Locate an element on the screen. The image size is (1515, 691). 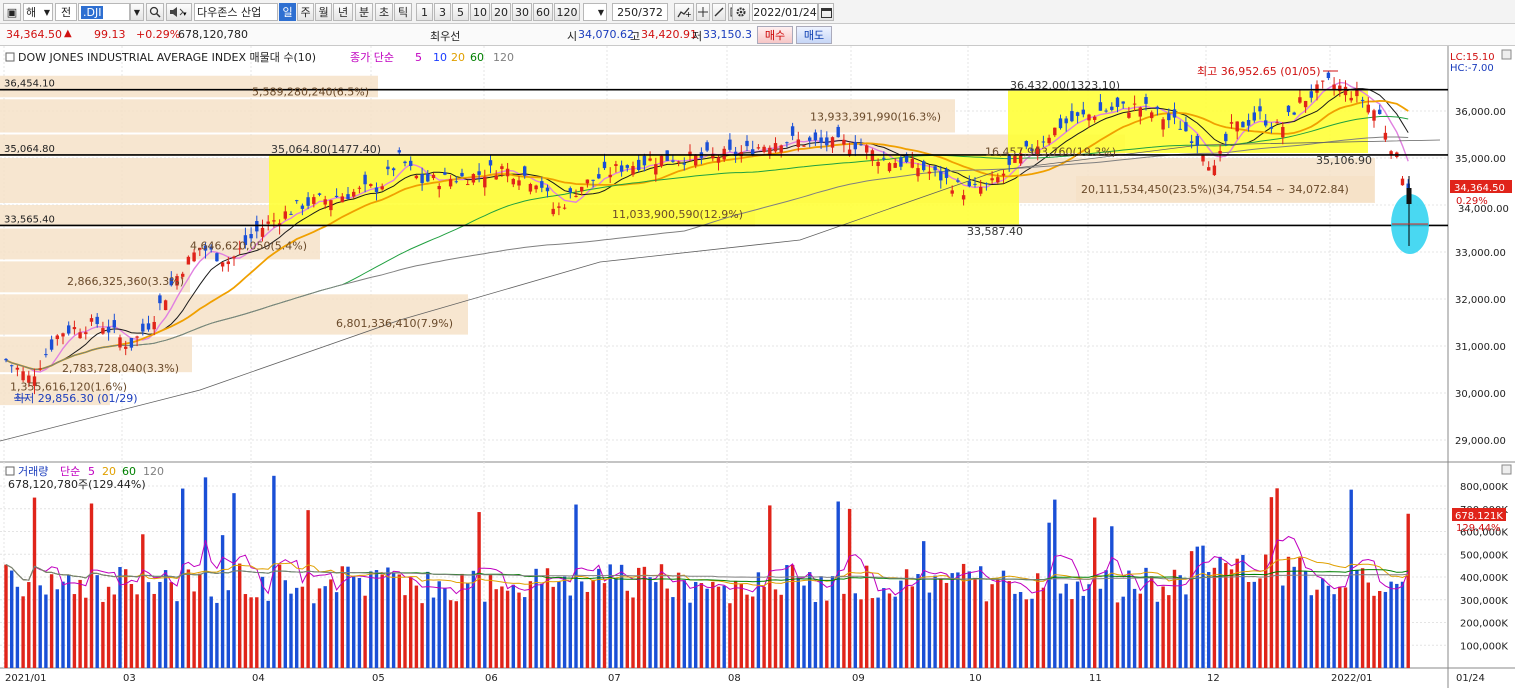
interval-20-button: 20 is located at coordinates (501, 12).